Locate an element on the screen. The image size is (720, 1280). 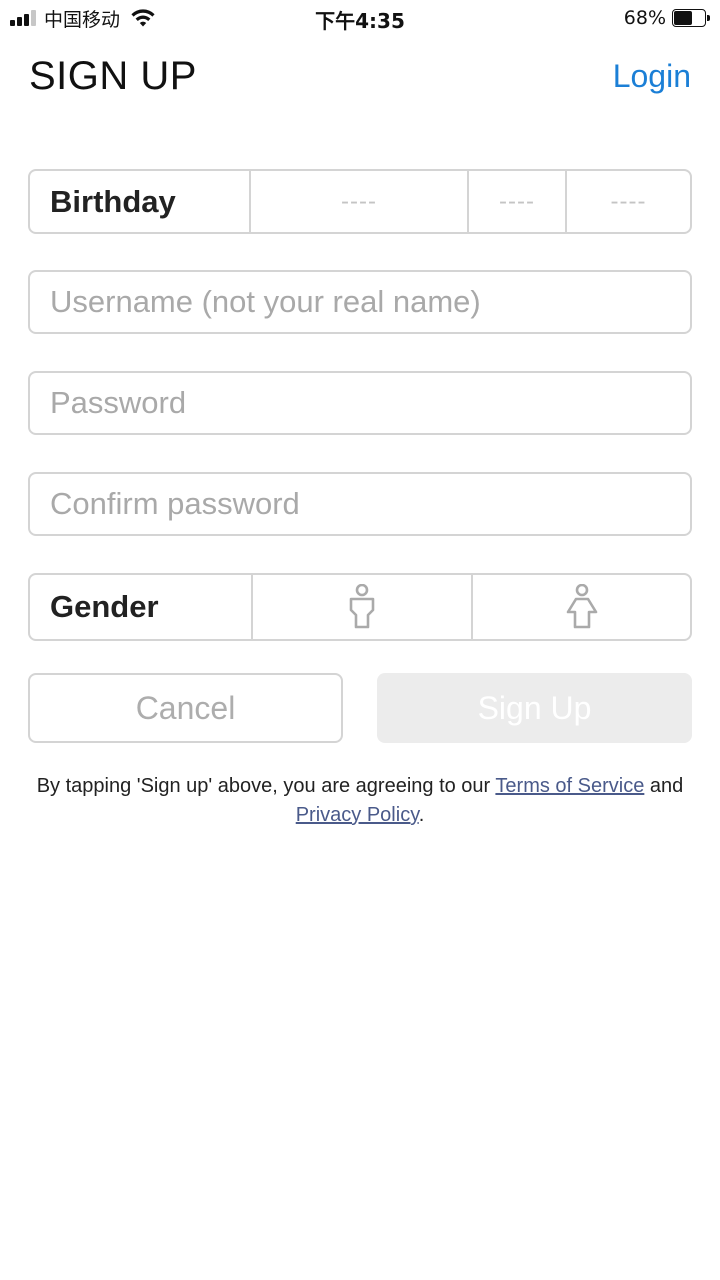
login-link: Login is located at coordinates (652, 76).